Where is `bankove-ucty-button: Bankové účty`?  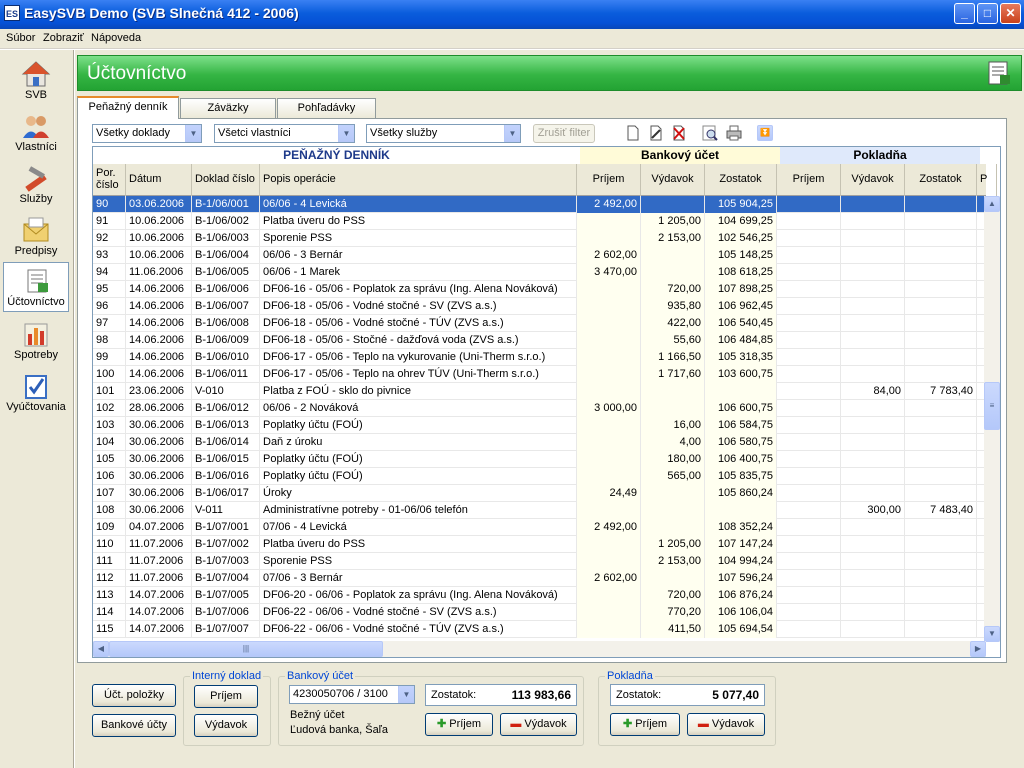
bankove-ucty-button: Bankové účty is located at coordinates (134, 725).